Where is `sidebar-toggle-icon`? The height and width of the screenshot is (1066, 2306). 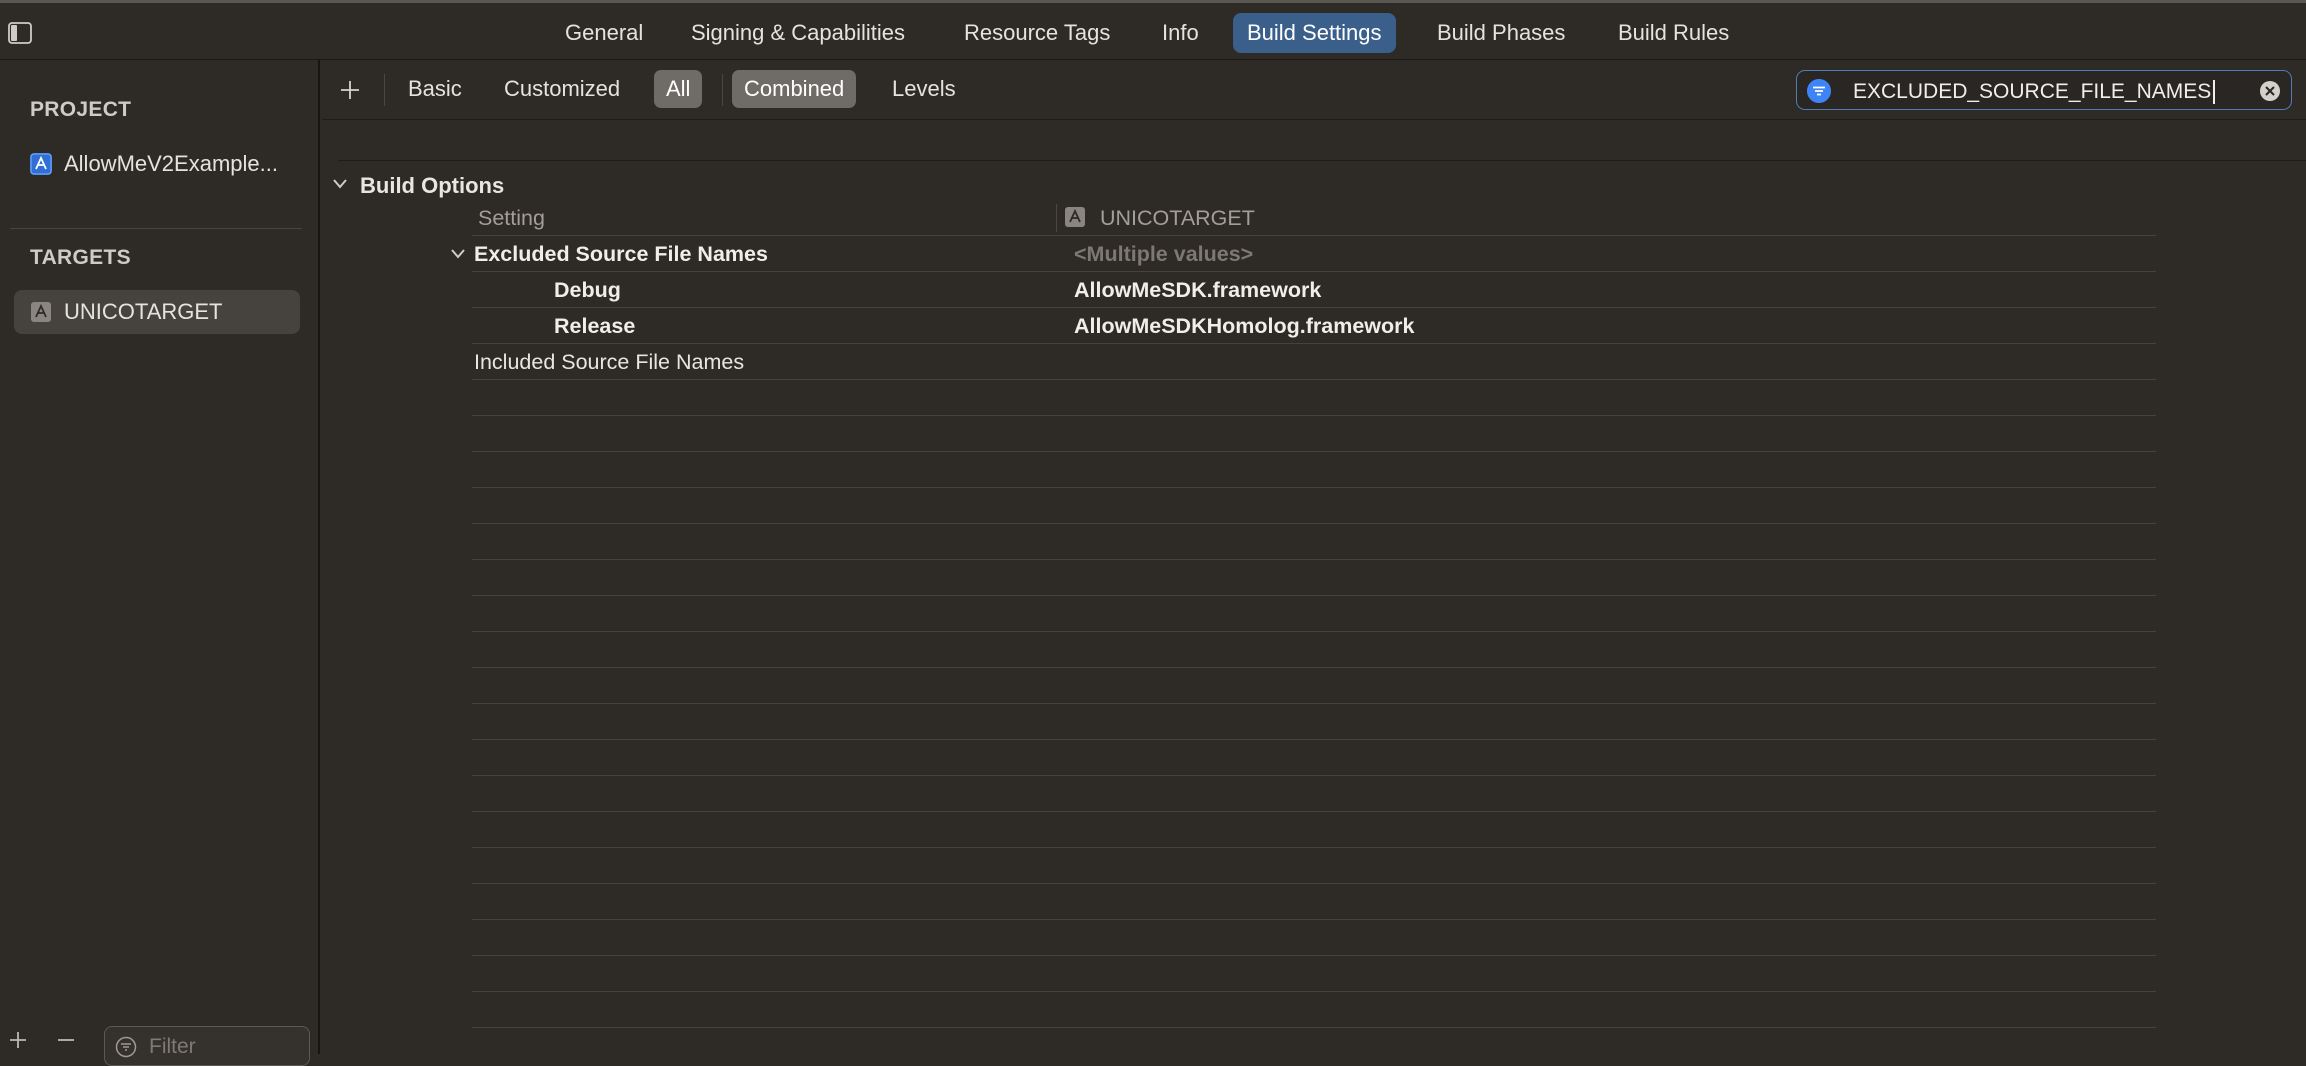 sidebar-toggle-icon is located at coordinates (20, 33).